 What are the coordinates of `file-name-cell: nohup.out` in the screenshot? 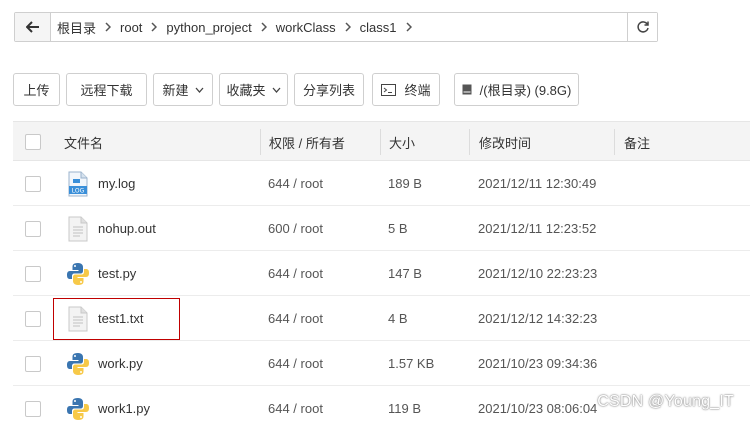 It's located at (111, 228).